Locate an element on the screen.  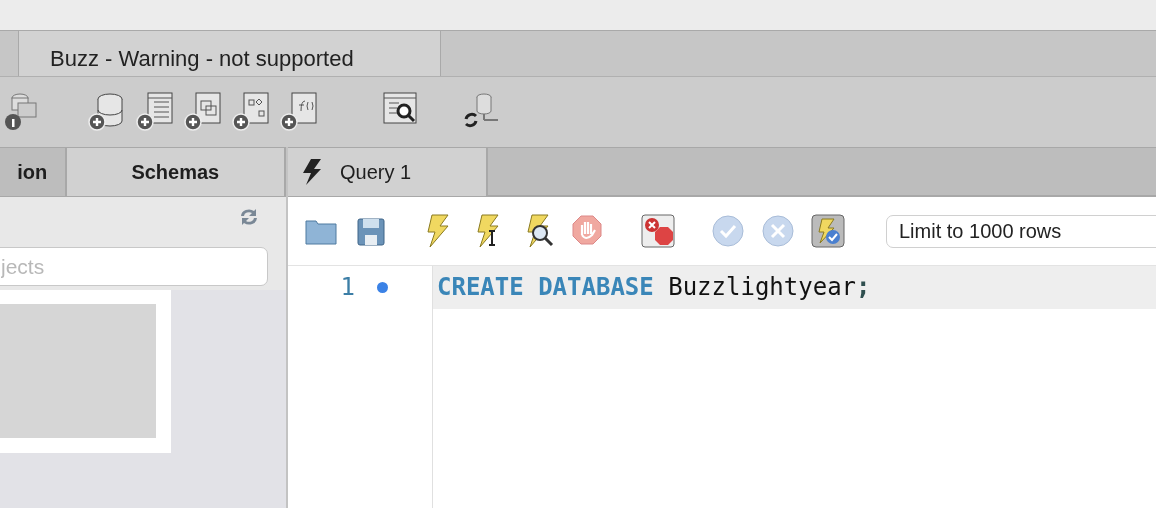
refresh-icon is located at coordinates (249, 217).